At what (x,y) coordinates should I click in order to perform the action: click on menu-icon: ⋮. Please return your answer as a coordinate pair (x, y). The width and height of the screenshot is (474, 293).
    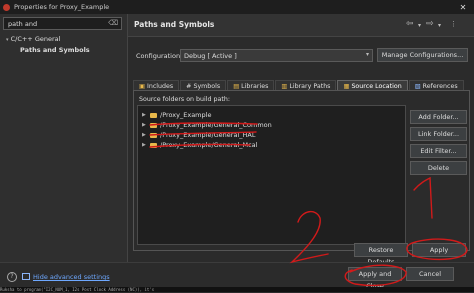
    Looking at the image, I should click on (453, 24).